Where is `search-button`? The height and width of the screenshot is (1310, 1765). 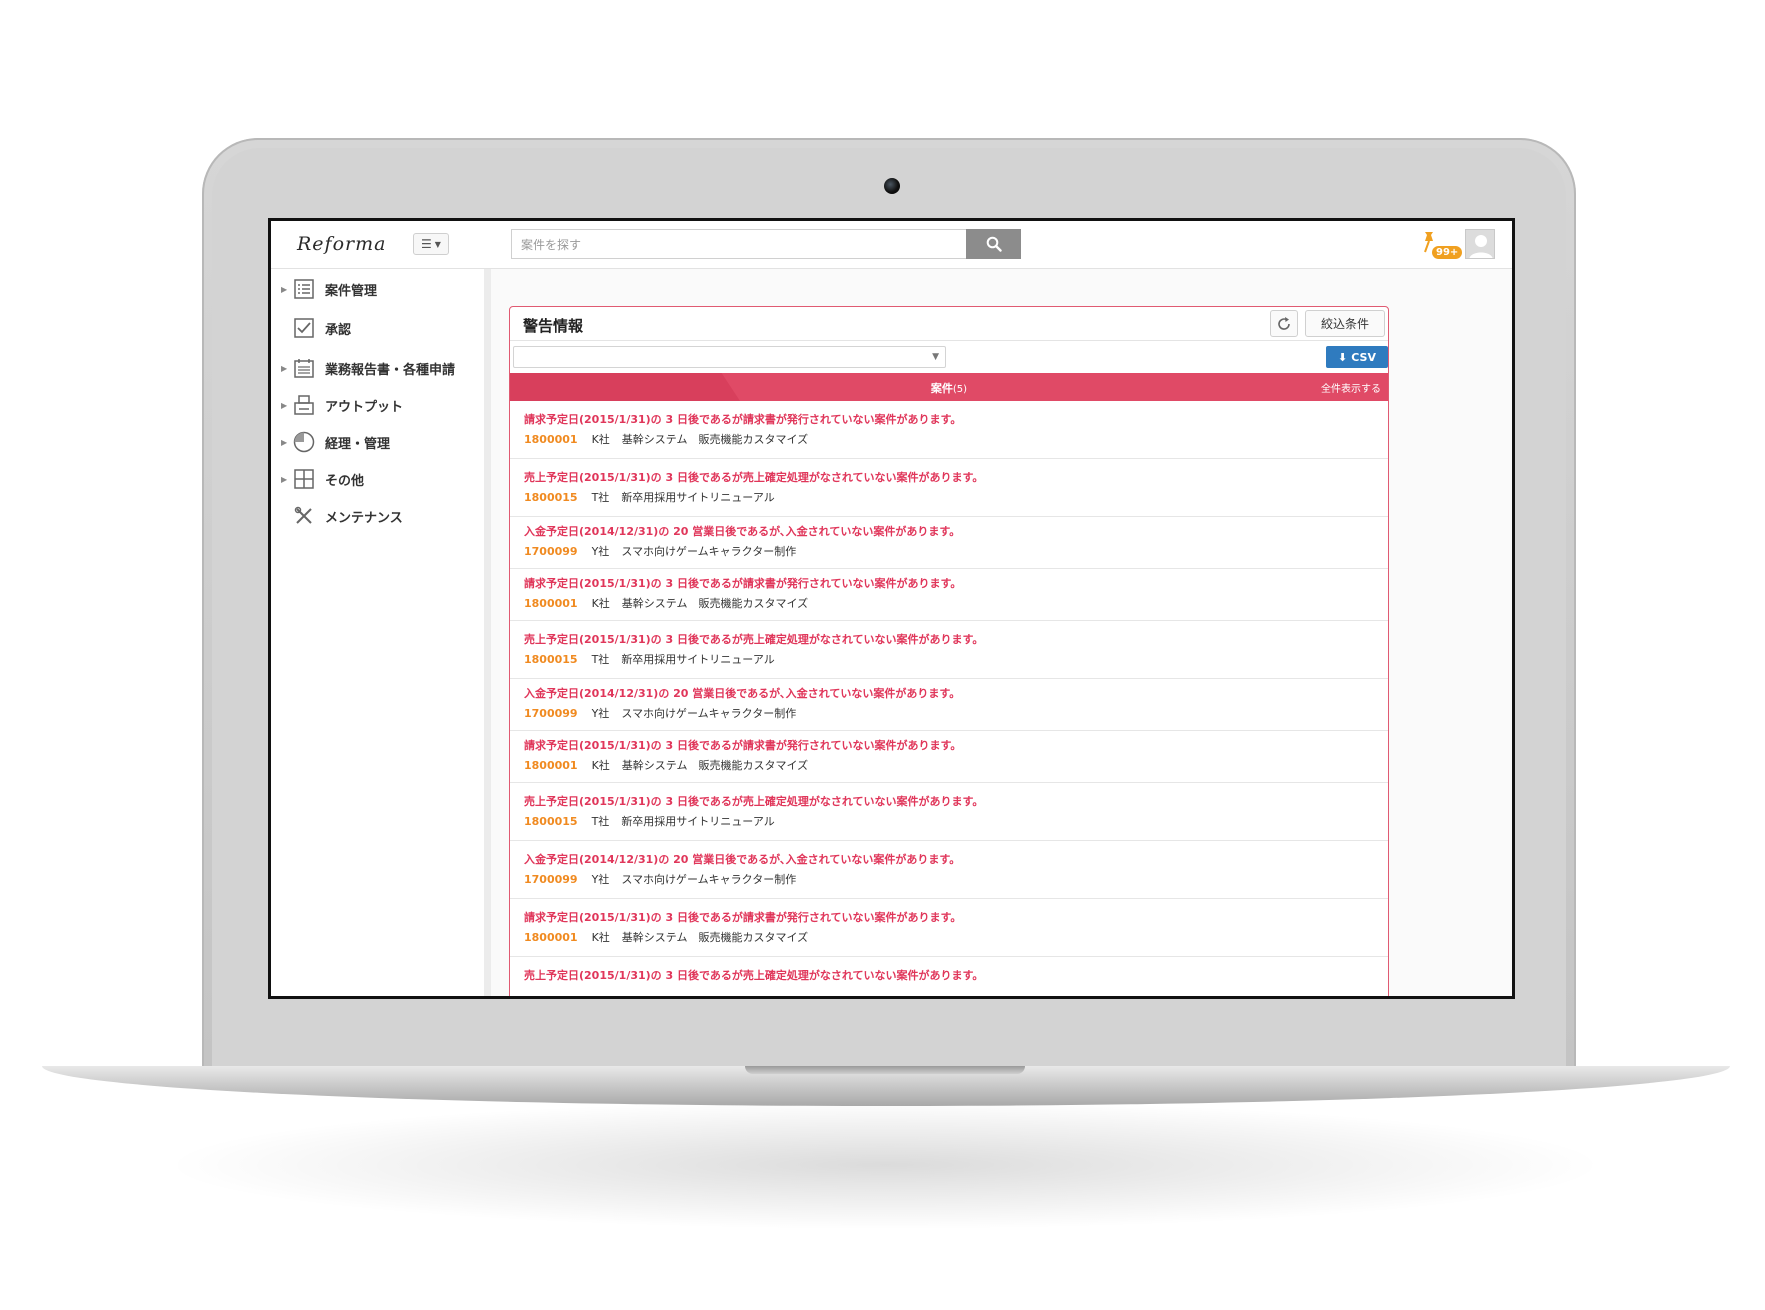 search-button is located at coordinates (993, 244).